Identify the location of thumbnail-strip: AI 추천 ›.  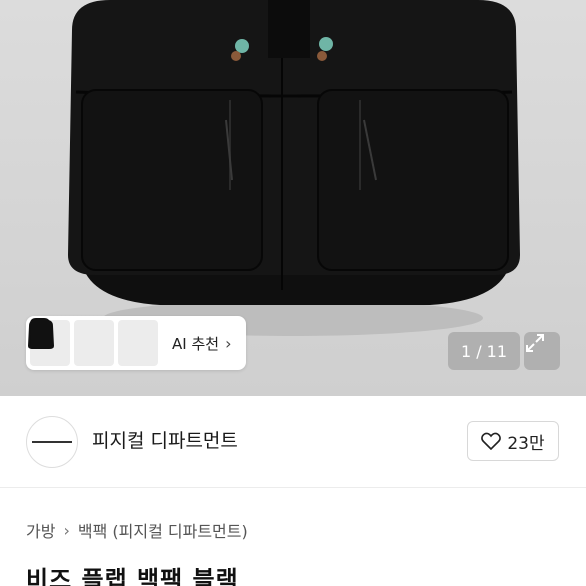
(136, 343).